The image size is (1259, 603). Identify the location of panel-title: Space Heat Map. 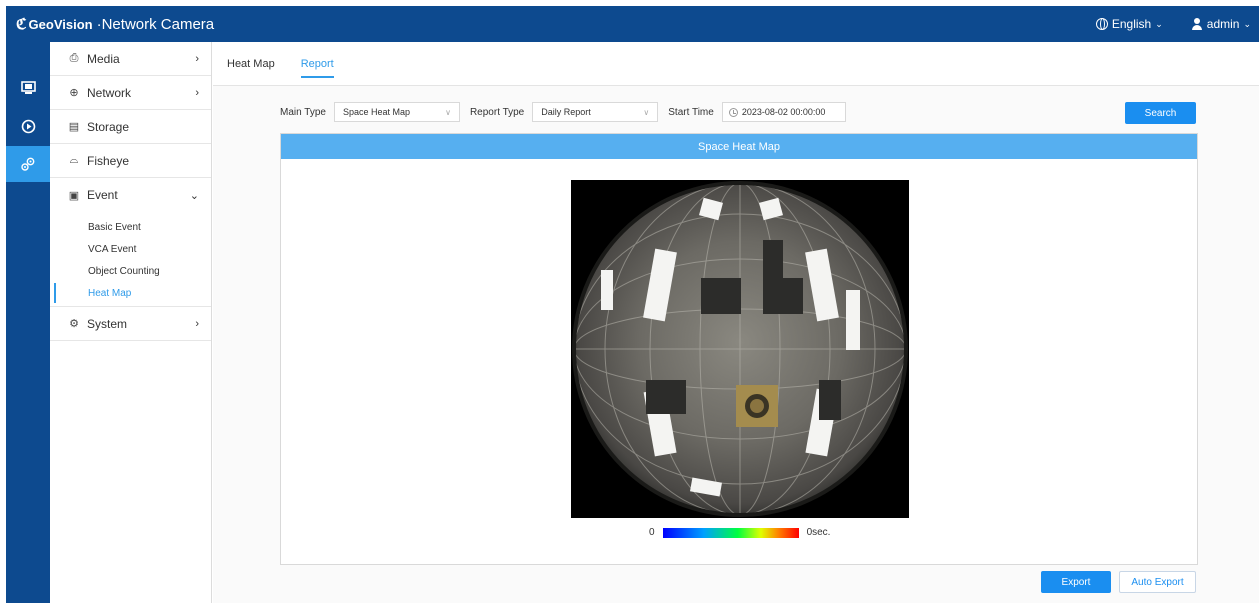
(739, 146).